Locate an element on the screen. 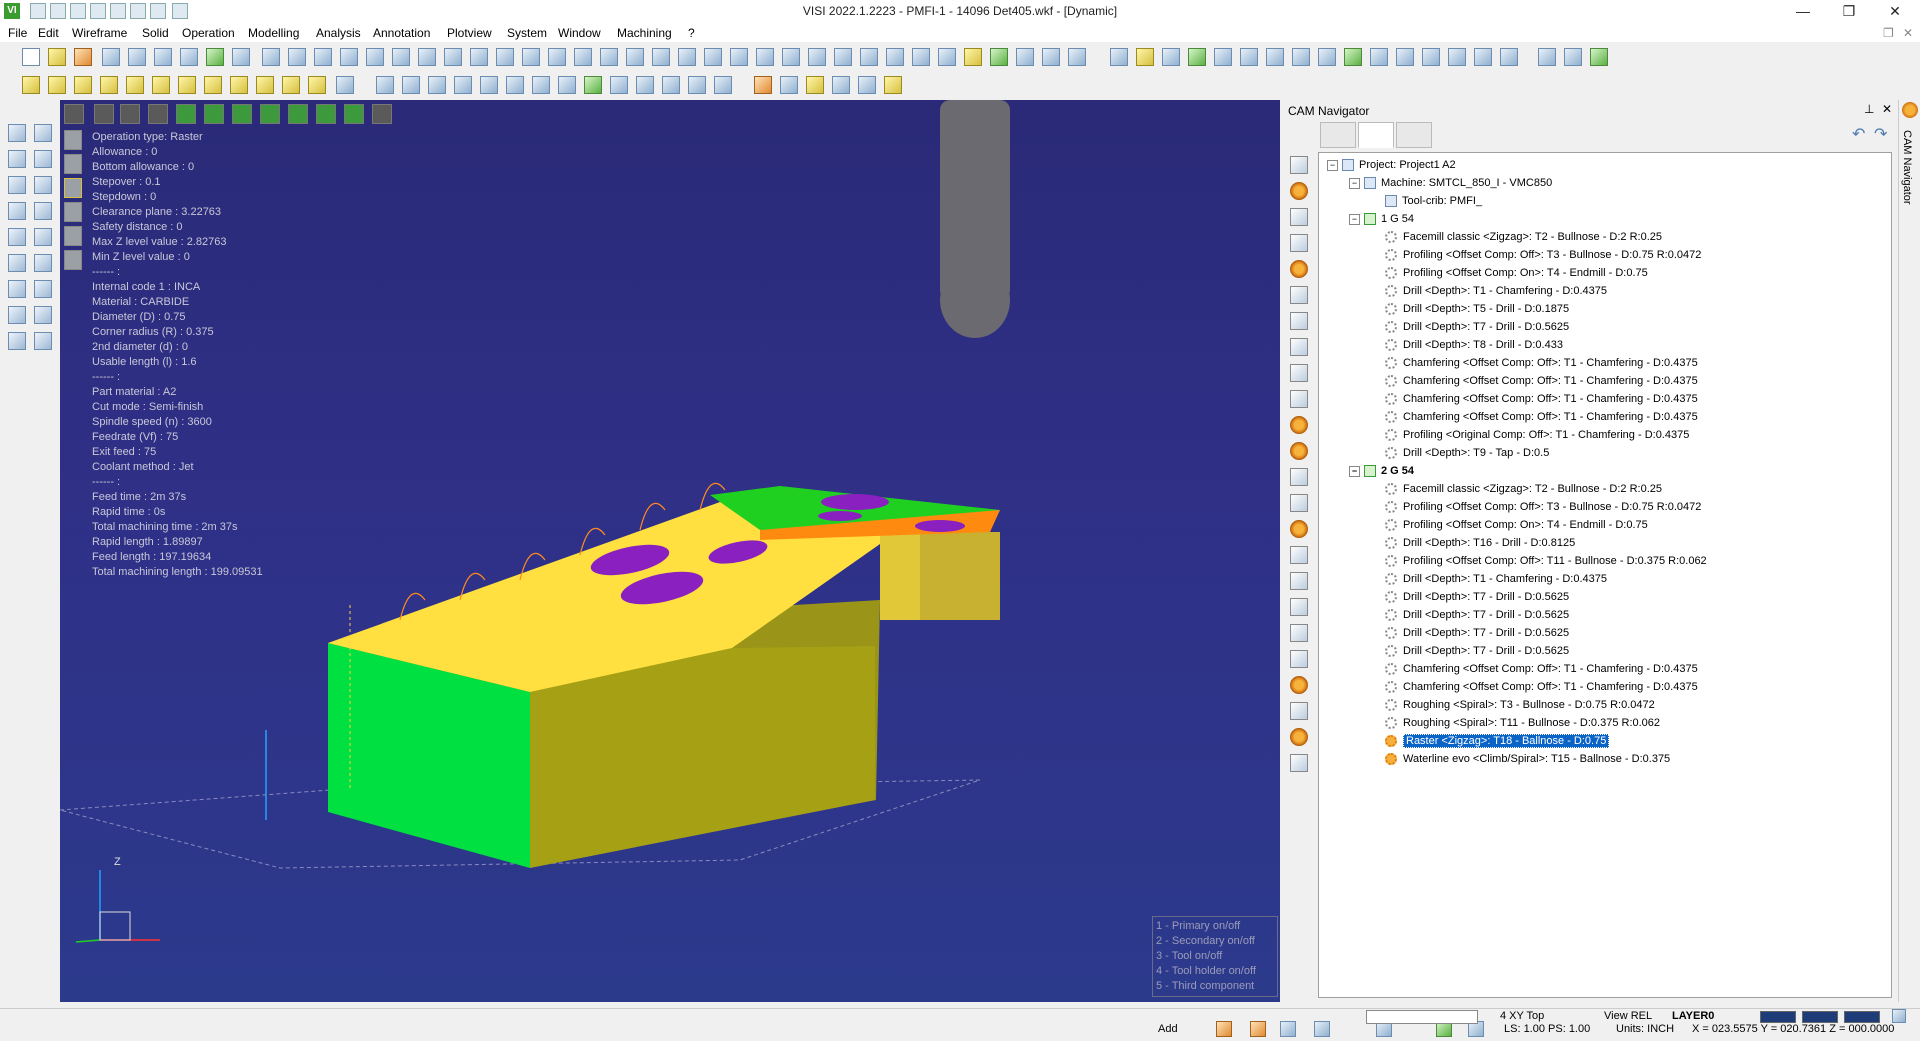  transform-tool-13-icon is located at coordinates (1431, 57).